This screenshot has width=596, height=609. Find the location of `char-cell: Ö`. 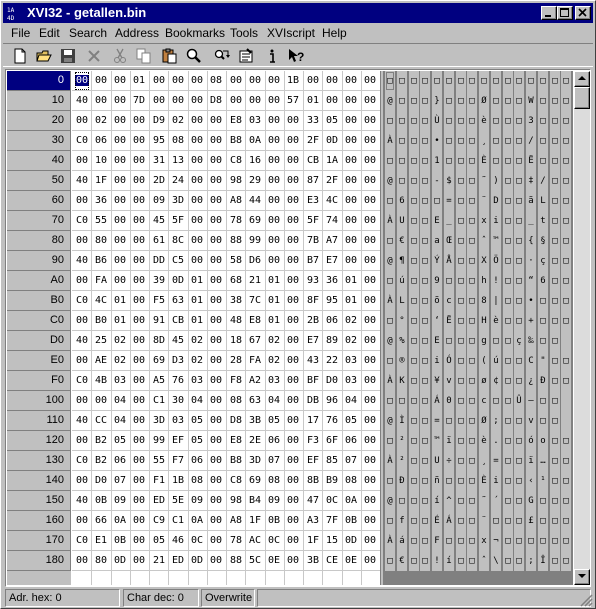

char-cell: Ö is located at coordinates (496, 261).